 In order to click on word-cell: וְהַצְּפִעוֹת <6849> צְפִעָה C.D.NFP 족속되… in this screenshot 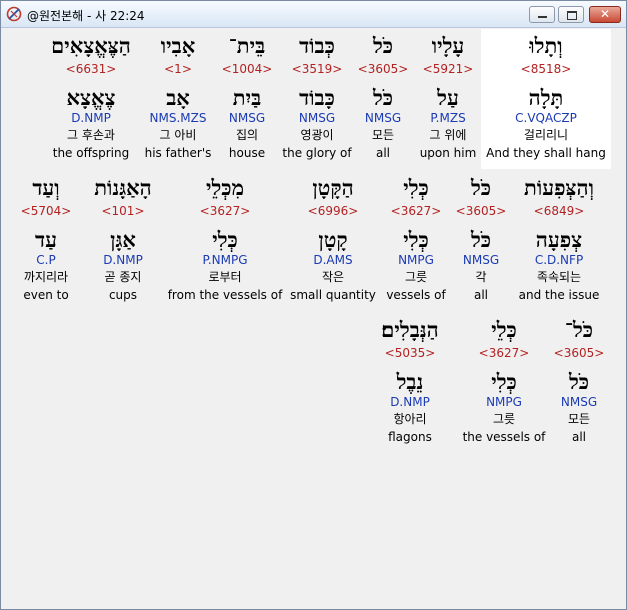, I will do `click(559, 241)`.